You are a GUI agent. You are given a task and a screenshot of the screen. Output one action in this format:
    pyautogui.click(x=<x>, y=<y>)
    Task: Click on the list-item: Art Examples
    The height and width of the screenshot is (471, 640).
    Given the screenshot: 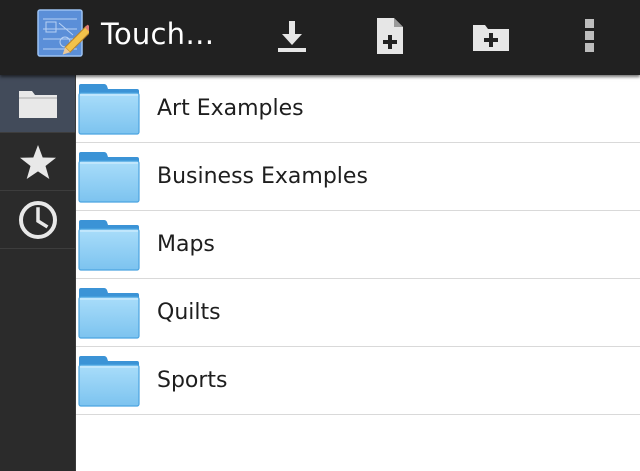 What is the action you would take?
    pyautogui.click(x=358, y=109)
    